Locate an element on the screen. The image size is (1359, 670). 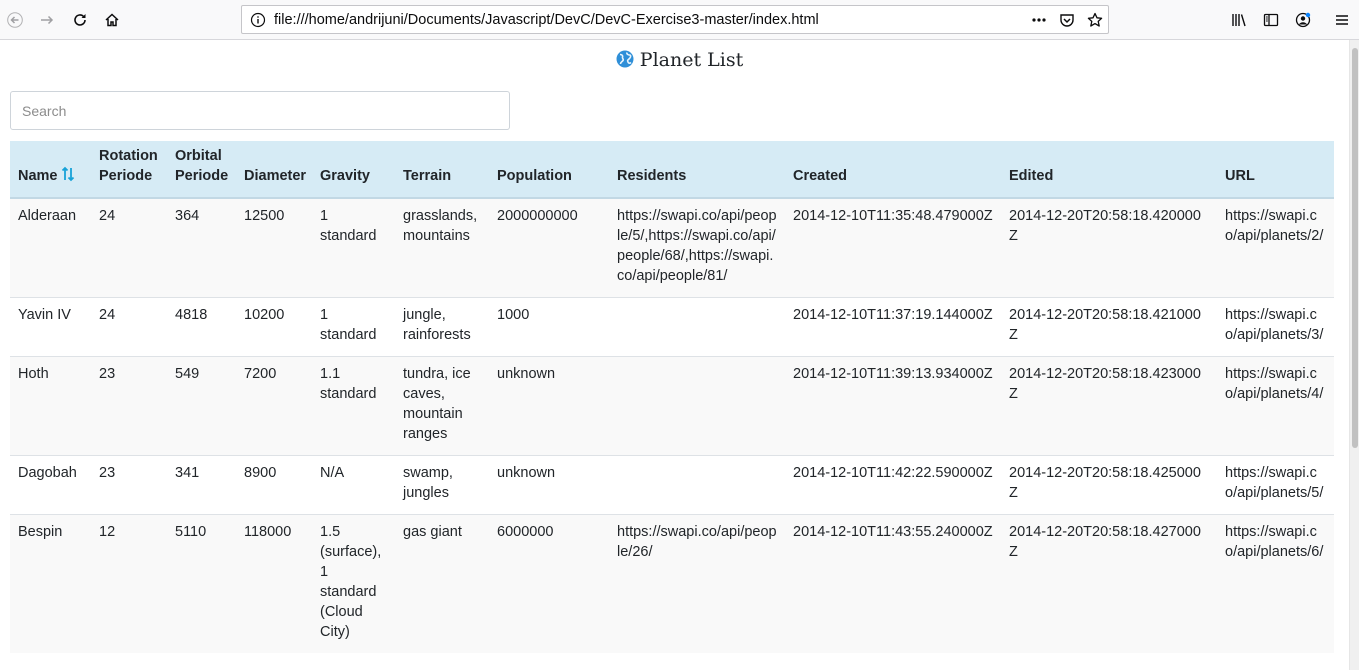
cell-terrain: gas giant is located at coordinates (442, 583).